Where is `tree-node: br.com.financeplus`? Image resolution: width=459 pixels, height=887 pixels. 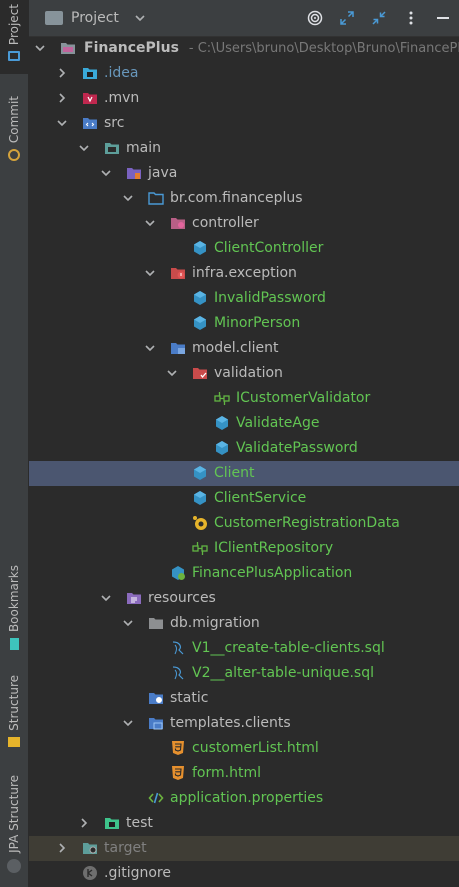 tree-node: br.com.financeplus is located at coordinates (244, 198).